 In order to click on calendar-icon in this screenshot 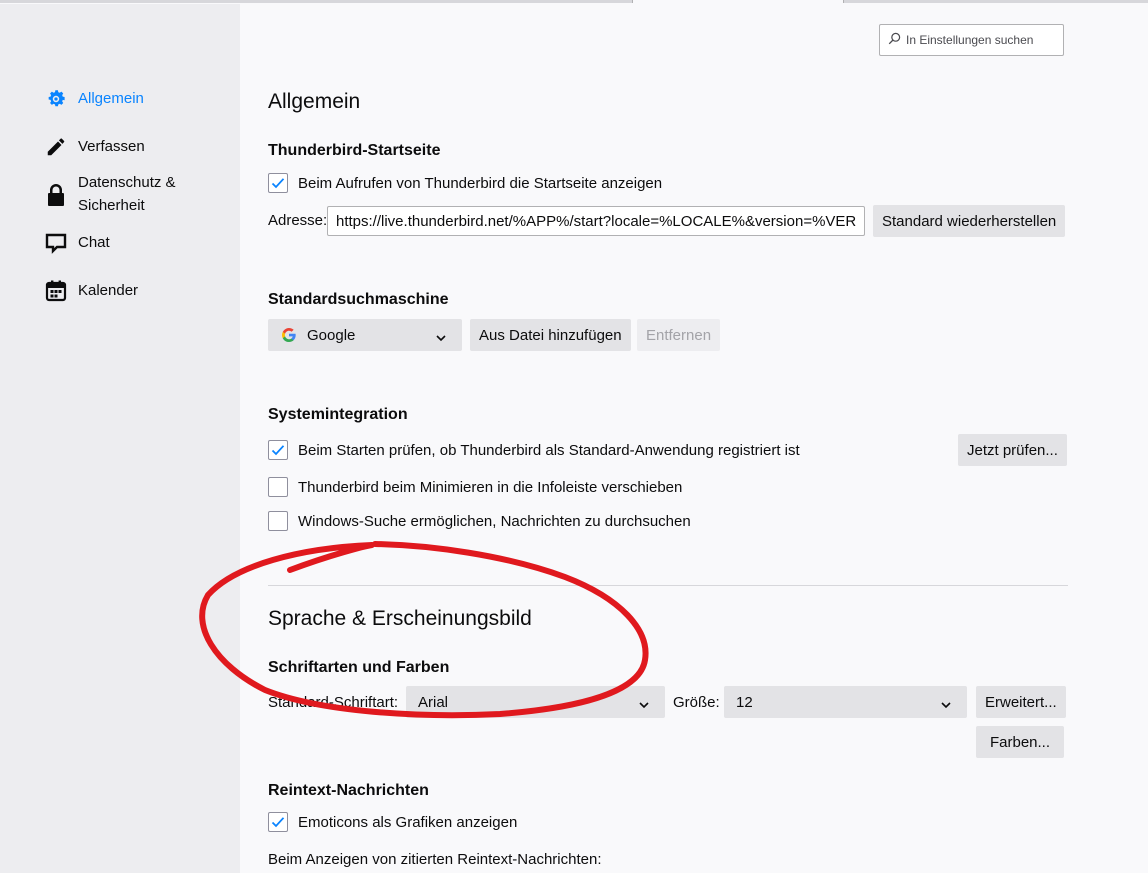, I will do `click(56, 291)`.